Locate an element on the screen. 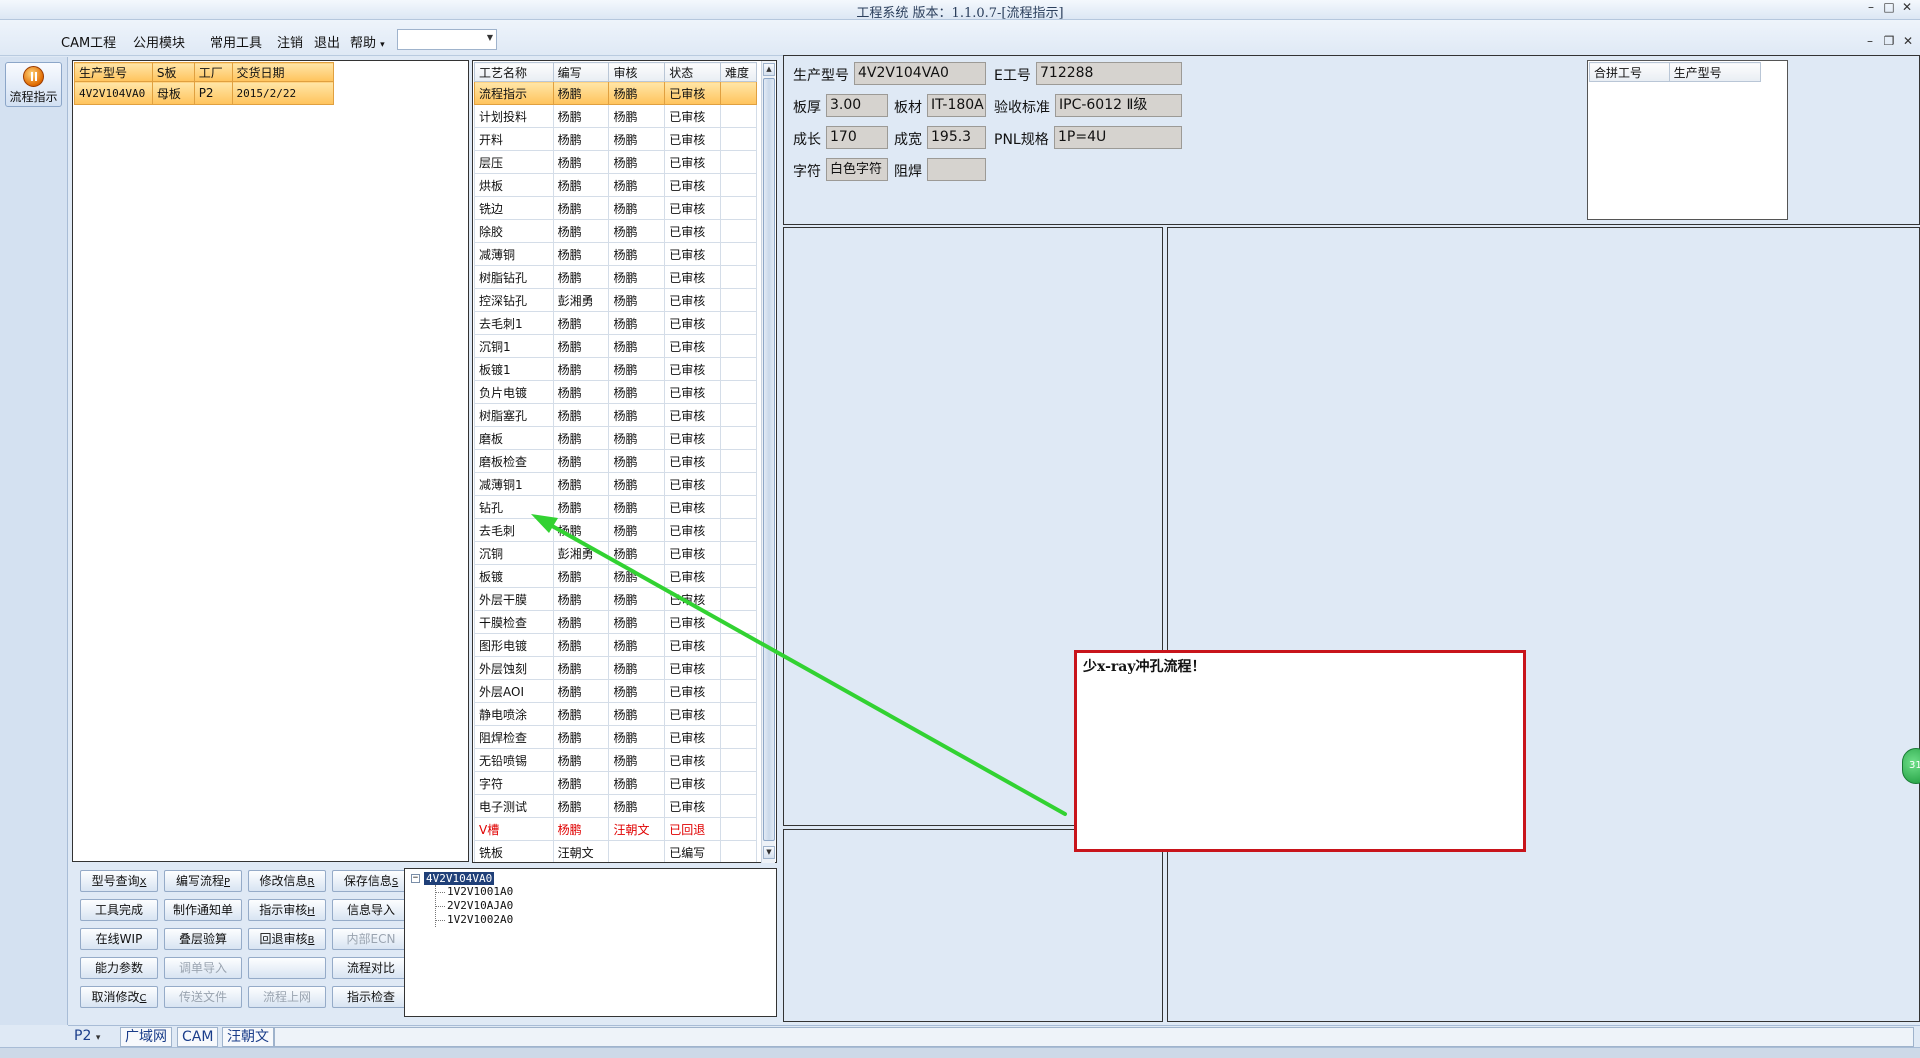  action-button-19: 指示检查 is located at coordinates (371, 997).